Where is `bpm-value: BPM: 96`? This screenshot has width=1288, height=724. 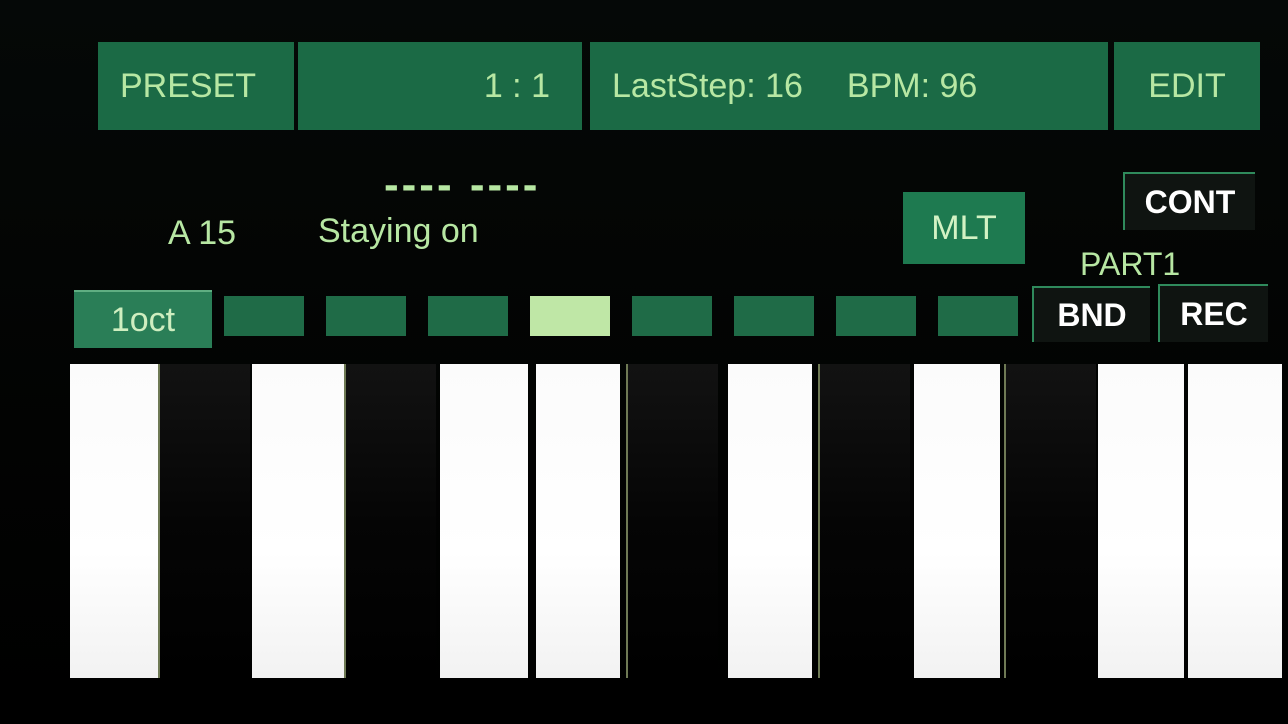 bpm-value: BPM: 96 is located at coordinates (912, 85).